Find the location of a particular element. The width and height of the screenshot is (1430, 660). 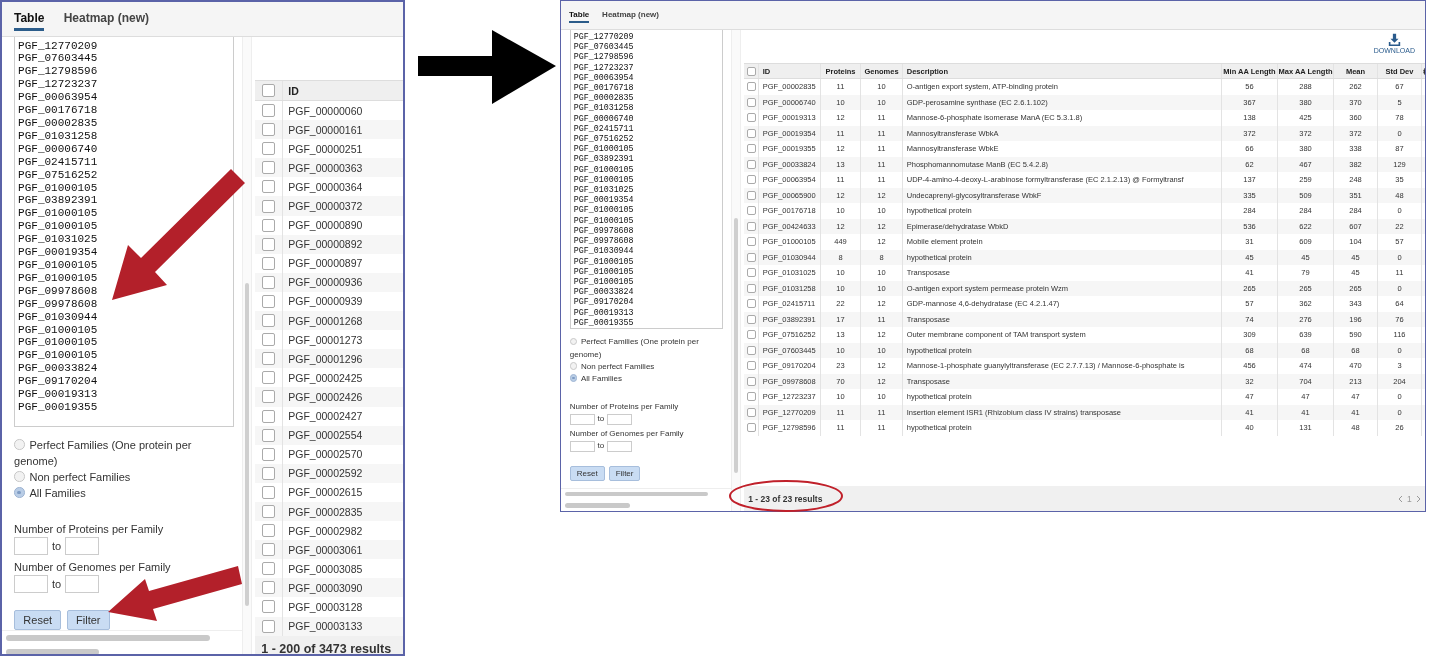

chevron-left-icon is located at coordinates (1400, 498).